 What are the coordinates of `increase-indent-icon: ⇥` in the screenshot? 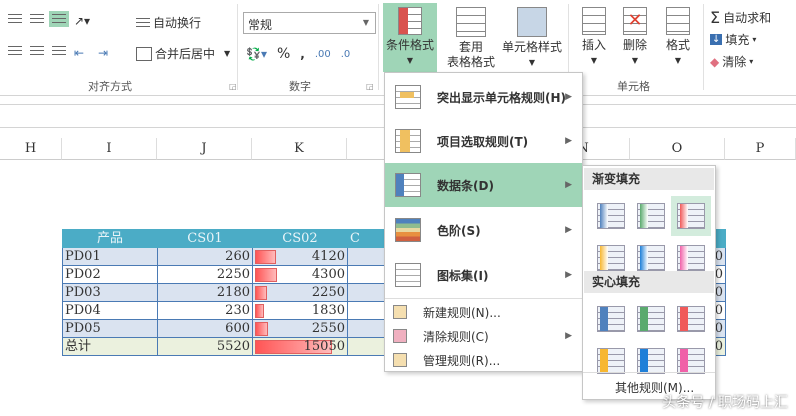 It's located at (106, 53).